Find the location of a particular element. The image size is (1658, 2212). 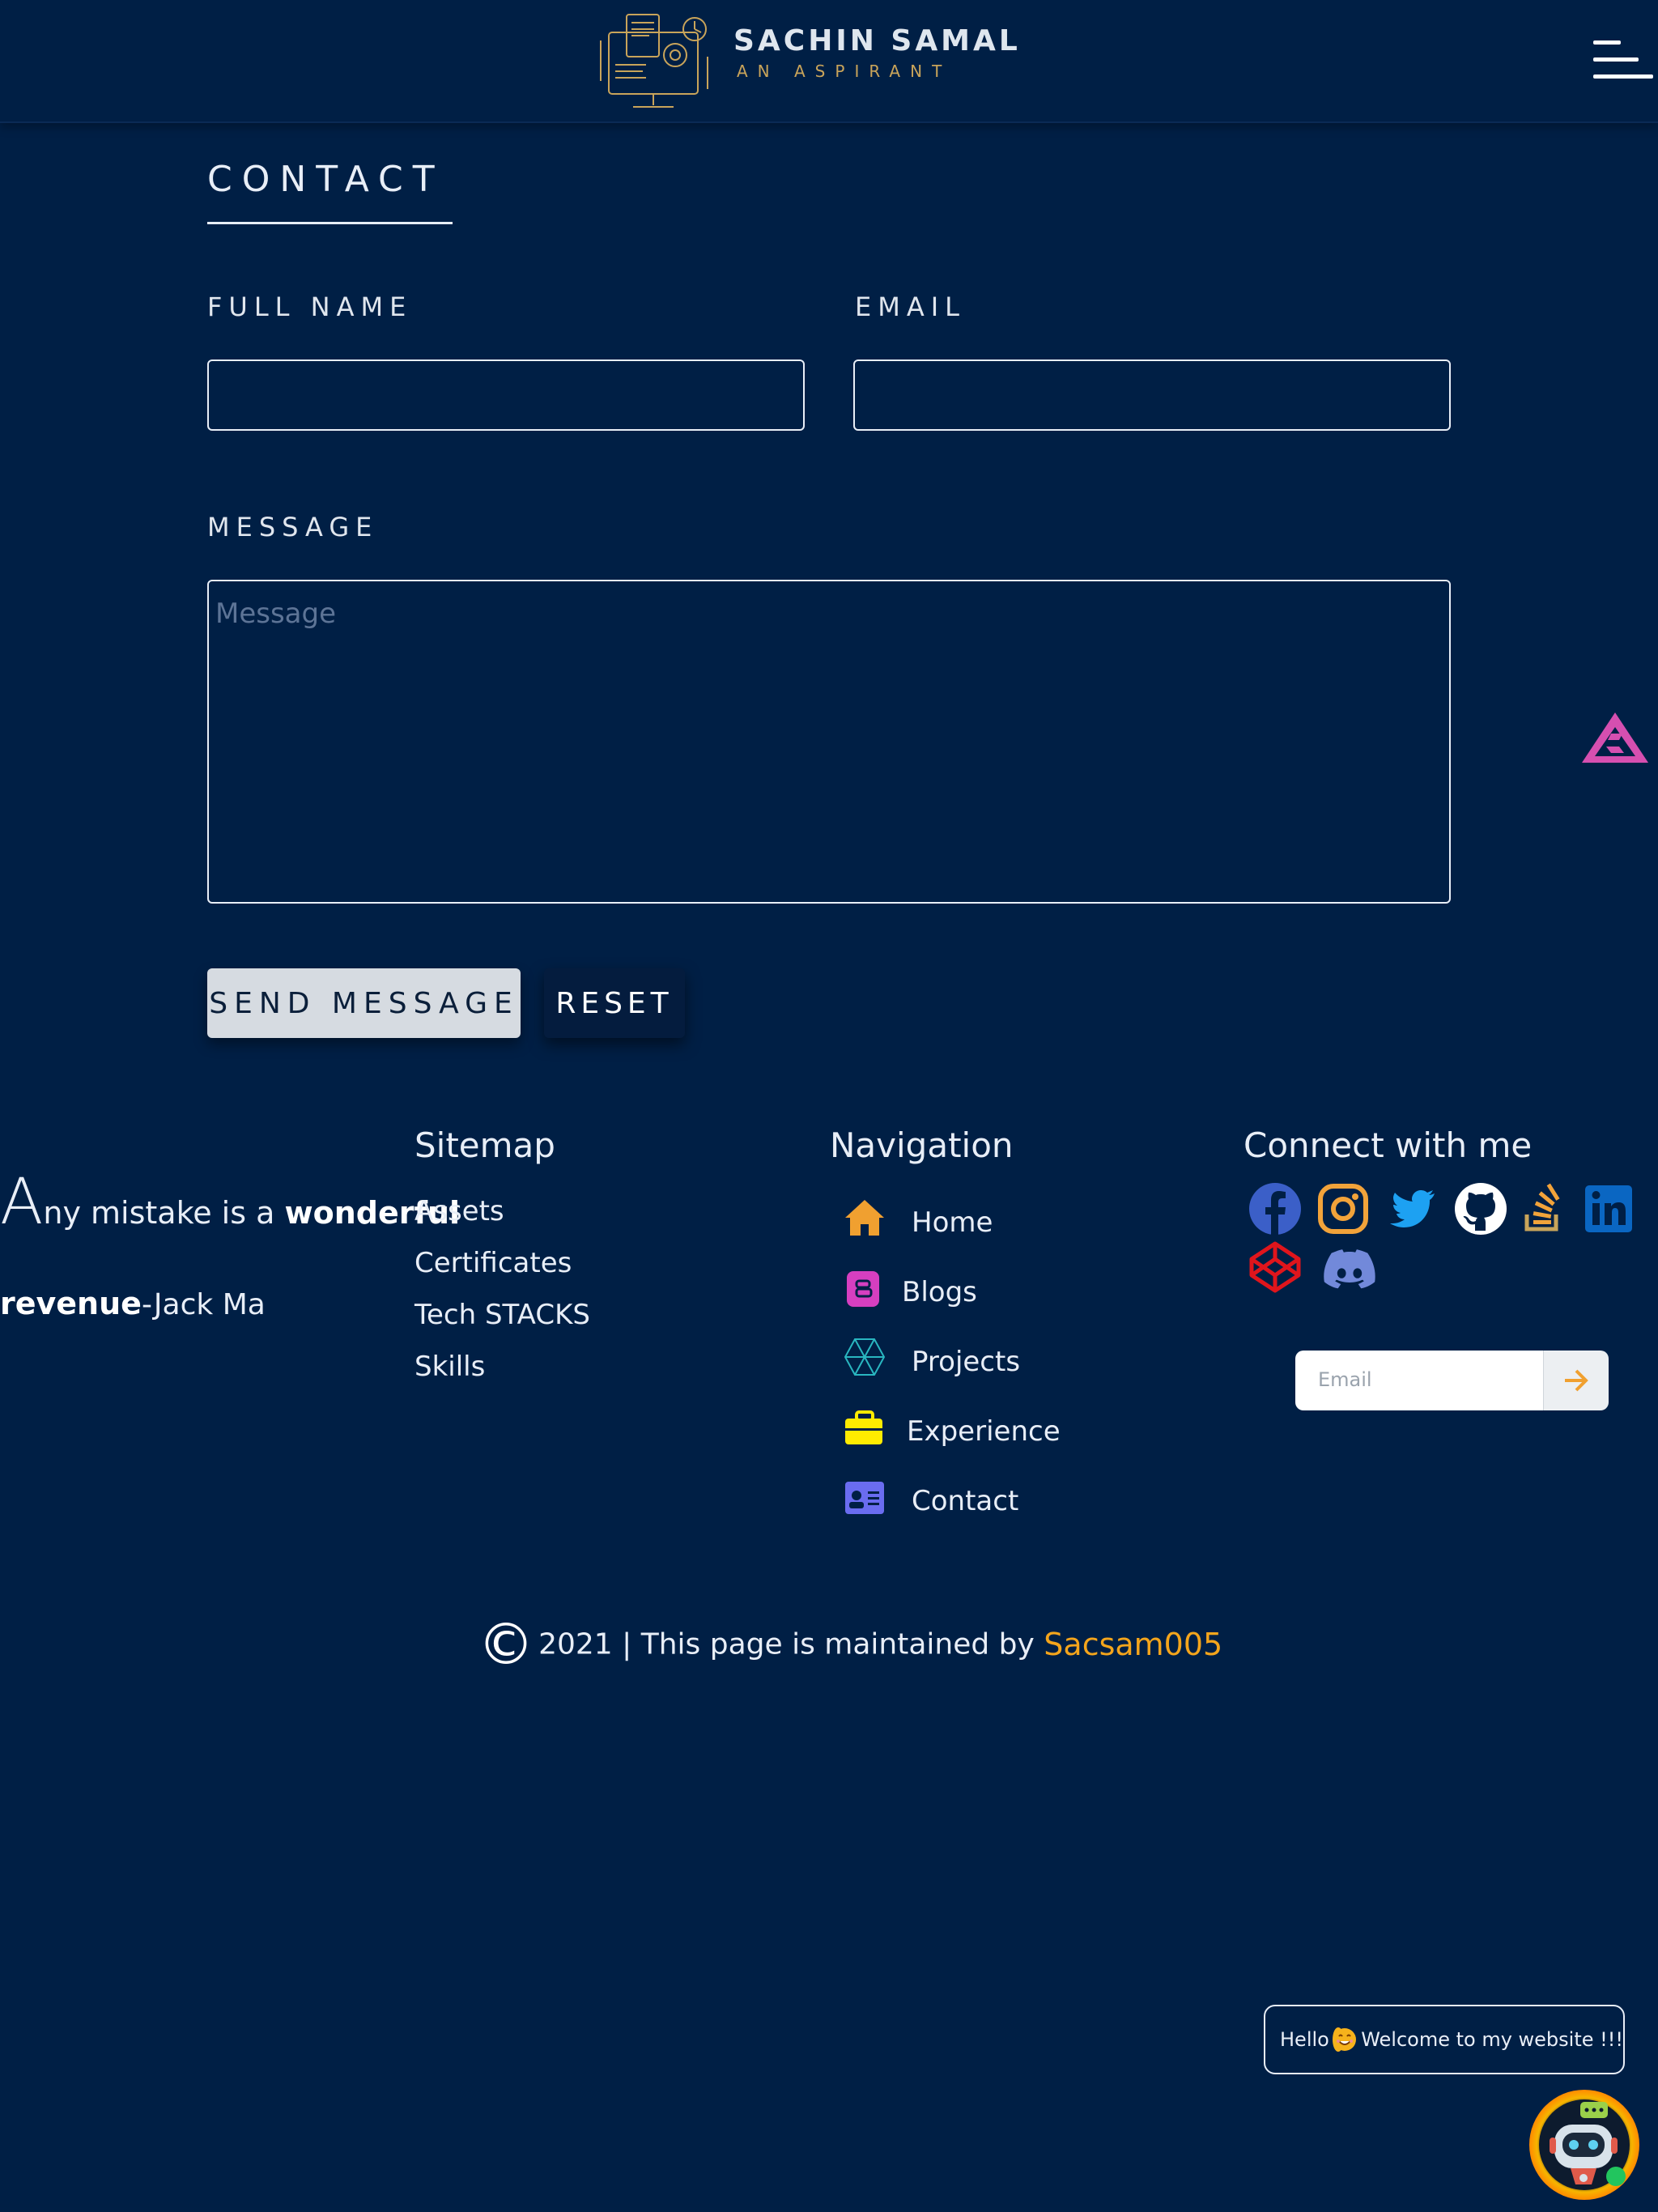

sitemap-link-certificates: Certificates is located at coordinates (493, 1263).